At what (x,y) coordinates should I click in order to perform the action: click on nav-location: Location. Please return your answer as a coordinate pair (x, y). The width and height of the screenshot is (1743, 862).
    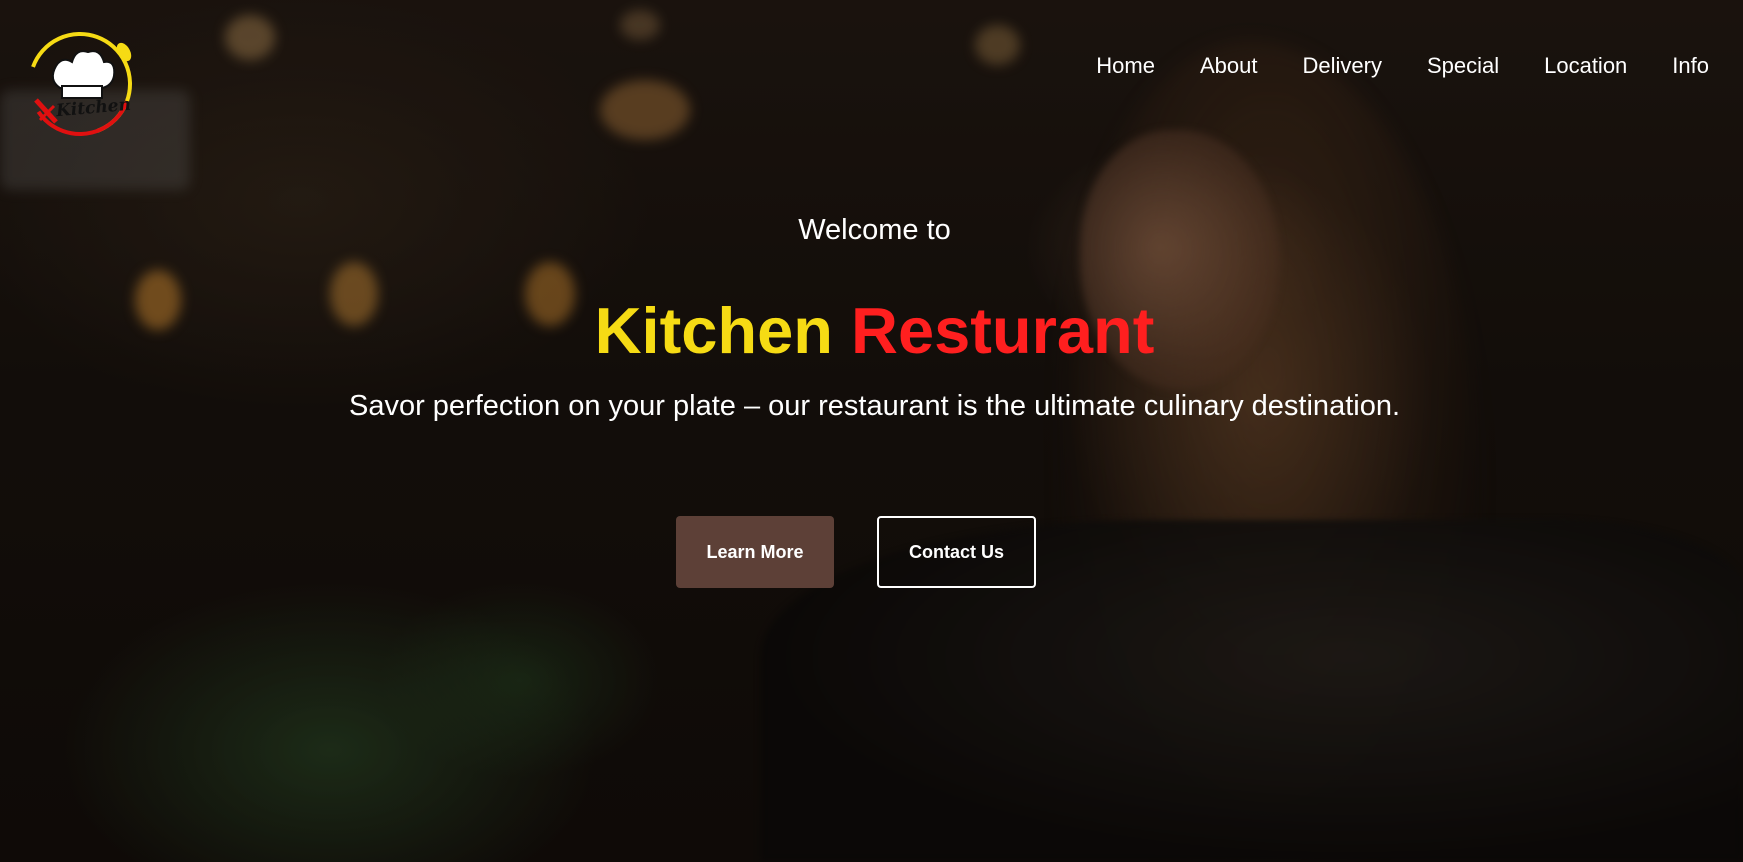
    Looking at the image, I should click on (1585, 66).